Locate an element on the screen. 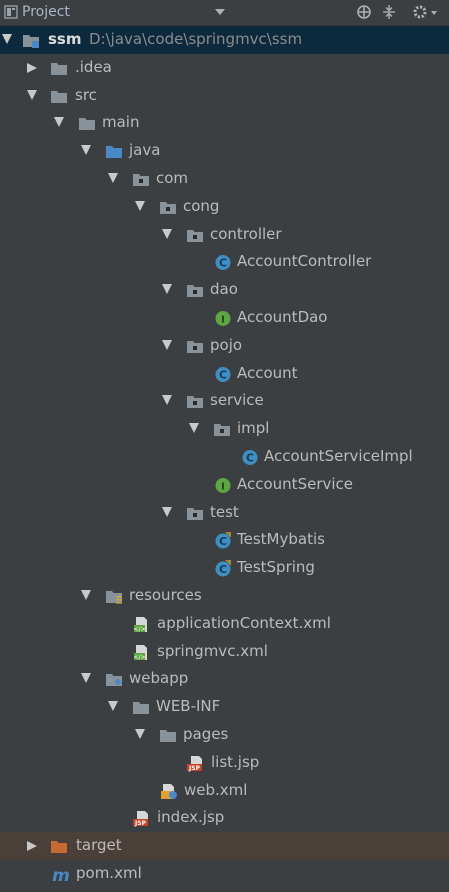  tree-node-com: com is located at coordinates (224, 179).